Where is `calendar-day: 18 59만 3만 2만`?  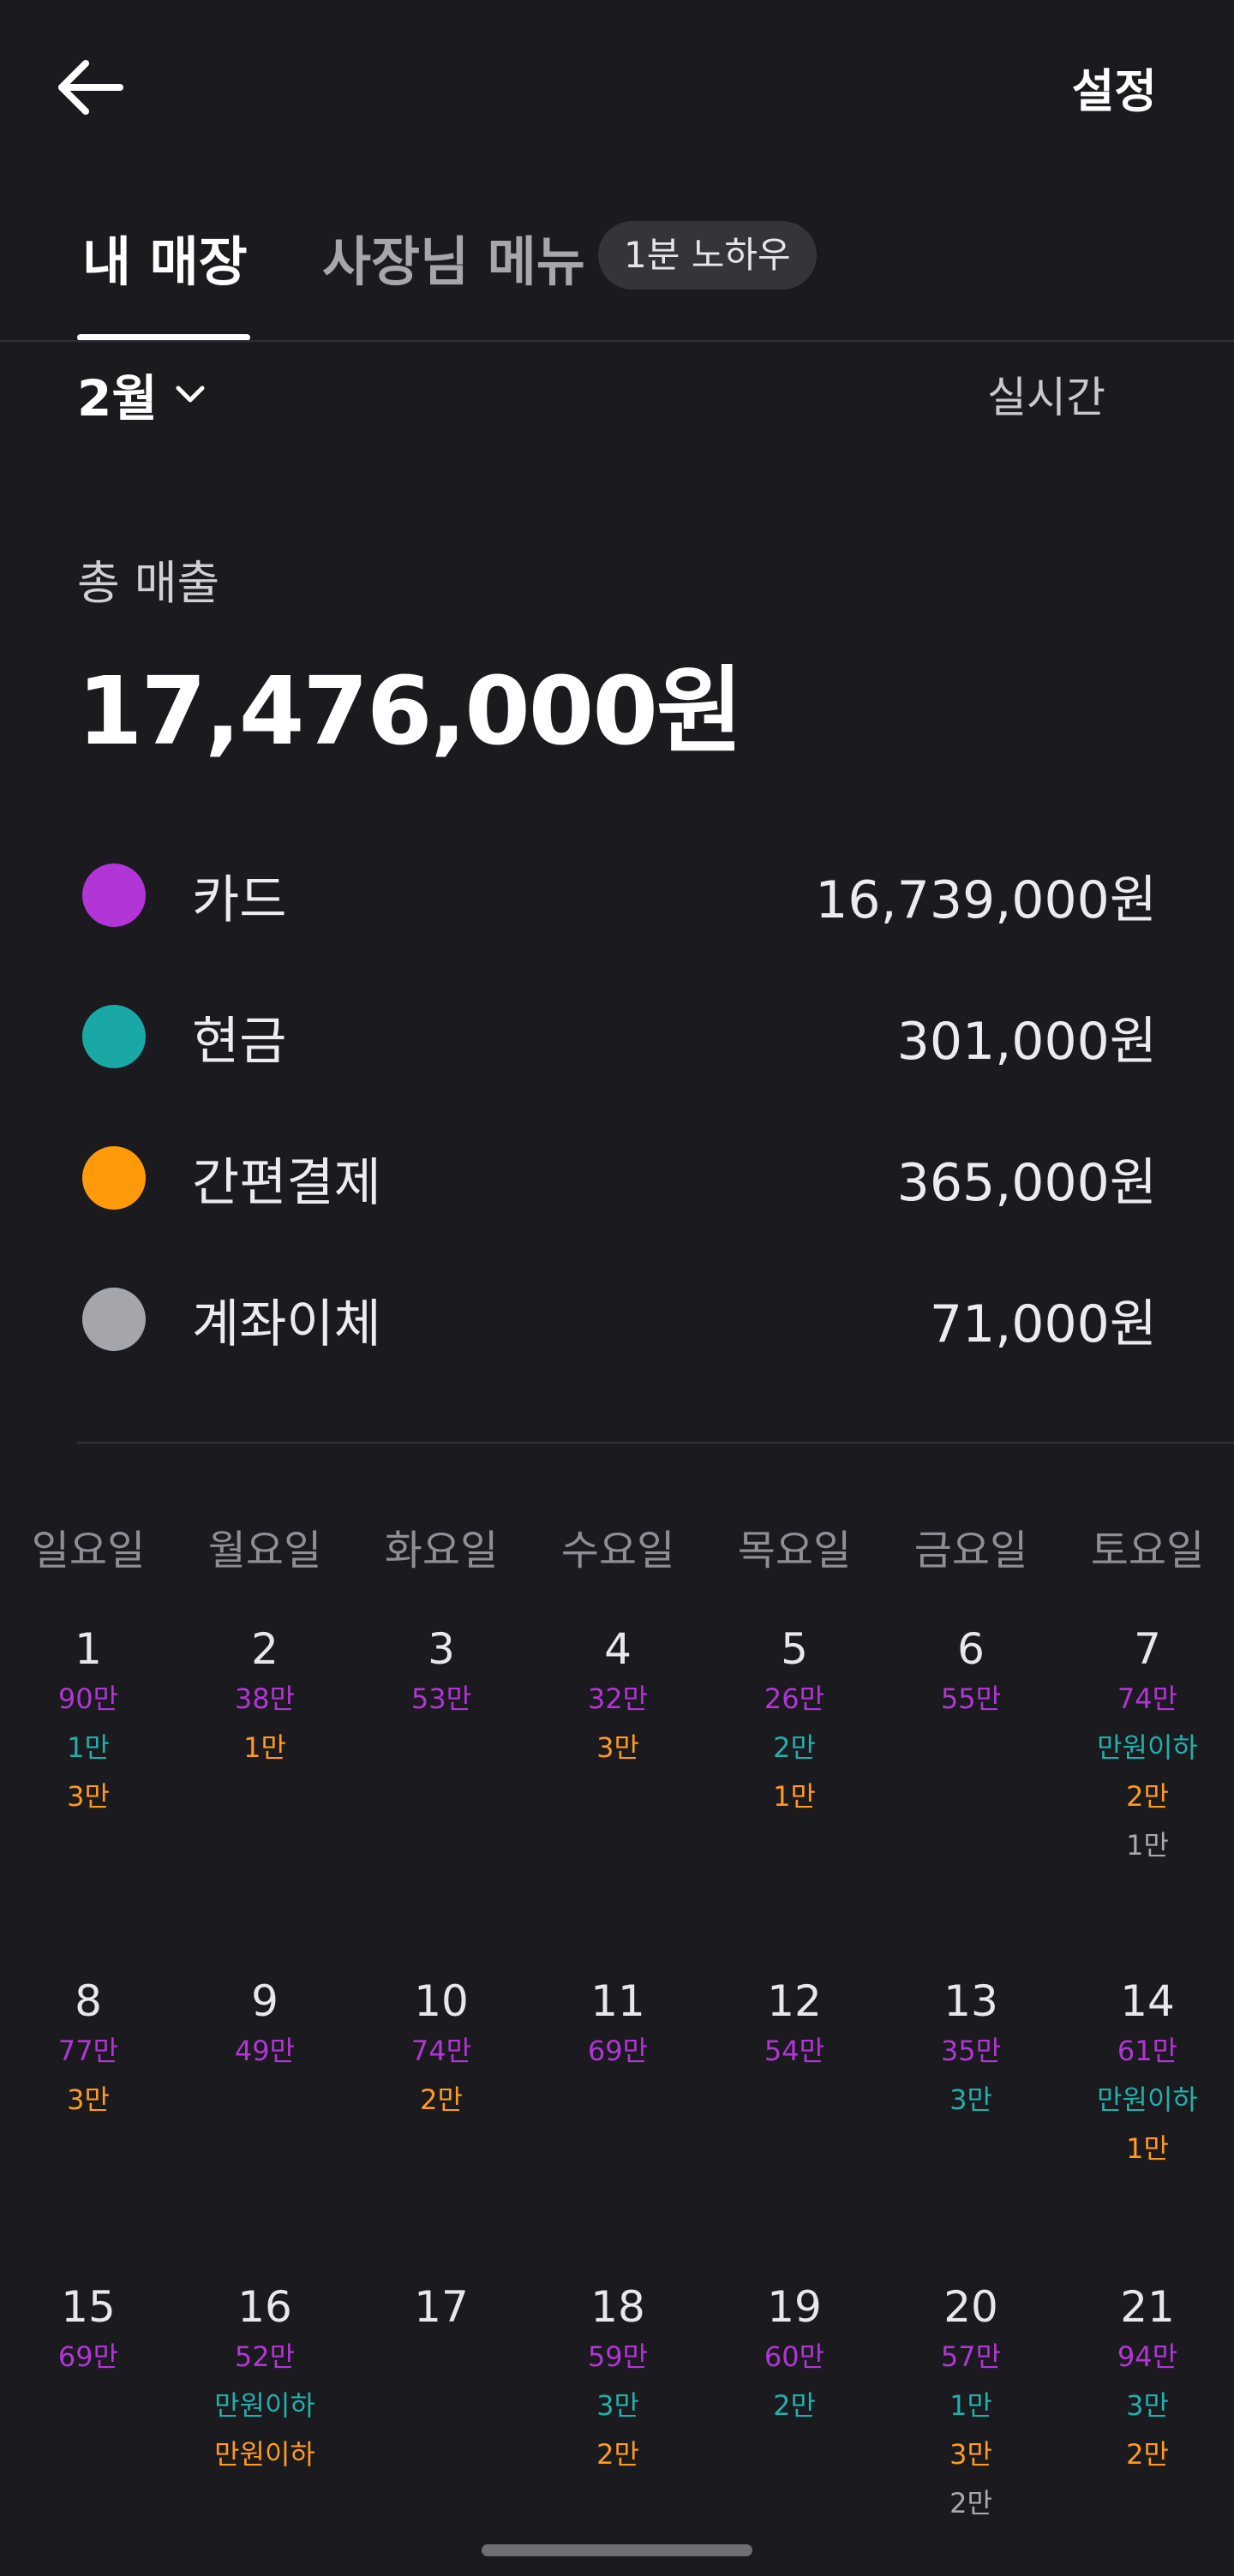 calendar-day: 18 59만 3만 2만 is located at coordinates (618, 2380).